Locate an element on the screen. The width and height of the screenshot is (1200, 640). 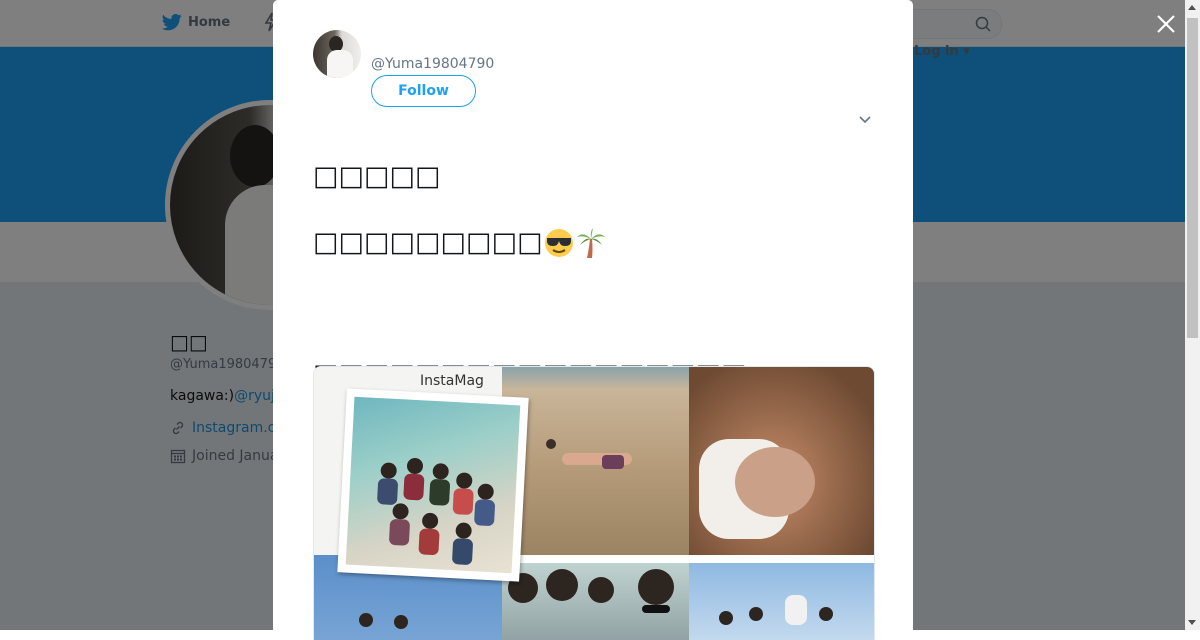
smiling-face-with-sunglasses-icon is located at coordinates (558, 242).